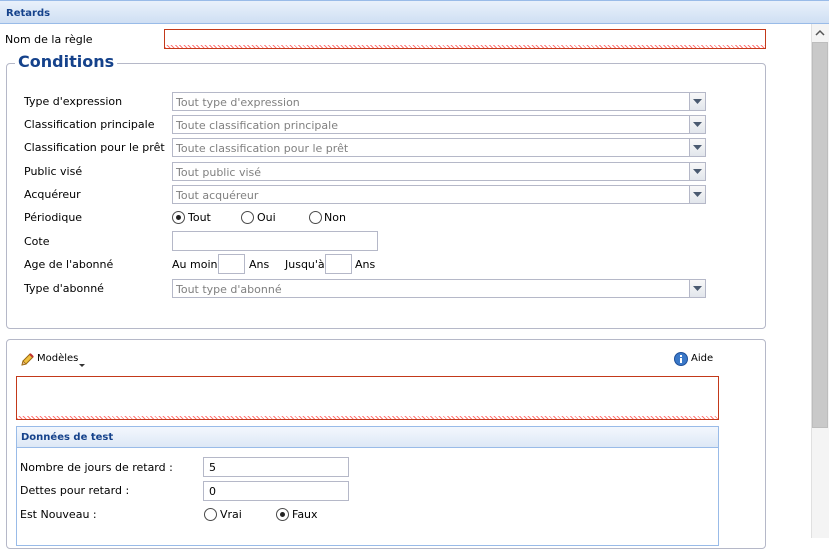 This screenshot has height=549, width=829. Describe the element at coordinates (238, 102) in the screenshot. I see `expression-type-value: Tout type d'expression` at that location.